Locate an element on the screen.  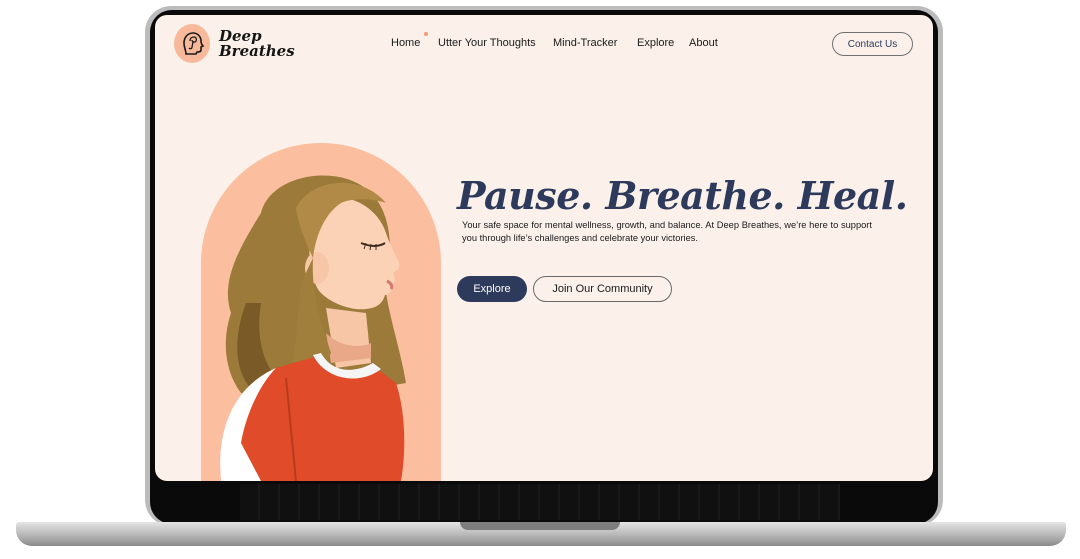
nav-explore: Explore is located at coordinates (655, 43).